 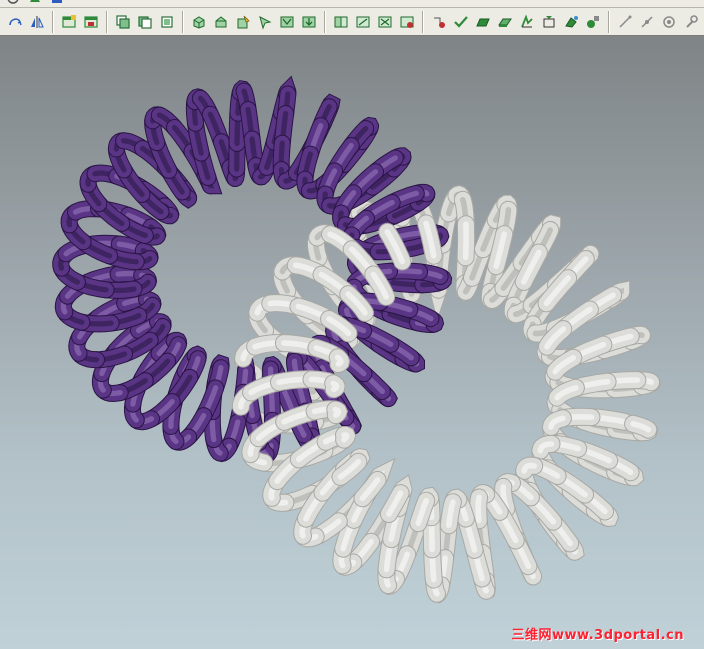 I want to click on save-view-icon, so click(x=91, y=22).